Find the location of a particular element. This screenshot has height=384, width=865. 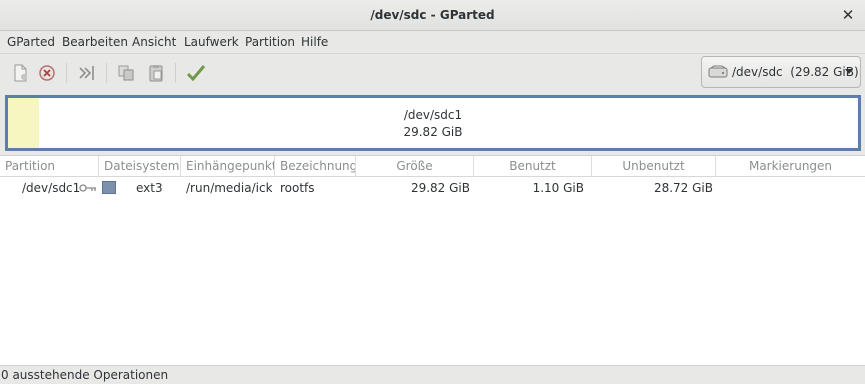

header-benutzt: Benutzt is located at coordinates (533, 166).